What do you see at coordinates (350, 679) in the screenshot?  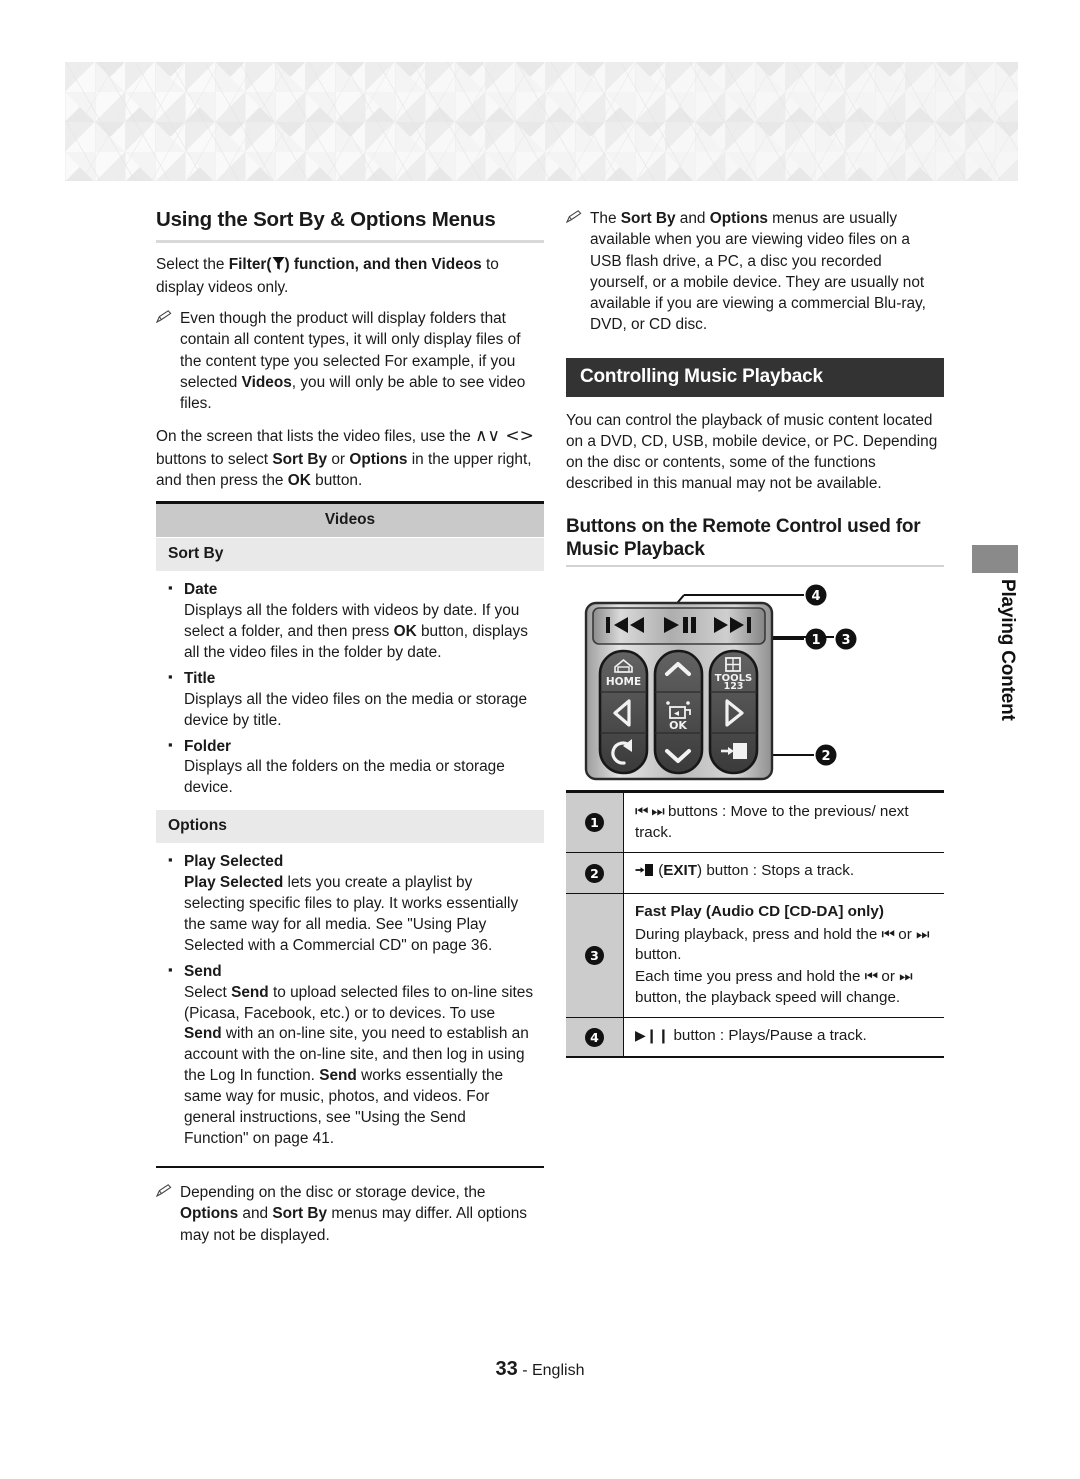 I see `item-term: Title` at bounding box center [350, 679].